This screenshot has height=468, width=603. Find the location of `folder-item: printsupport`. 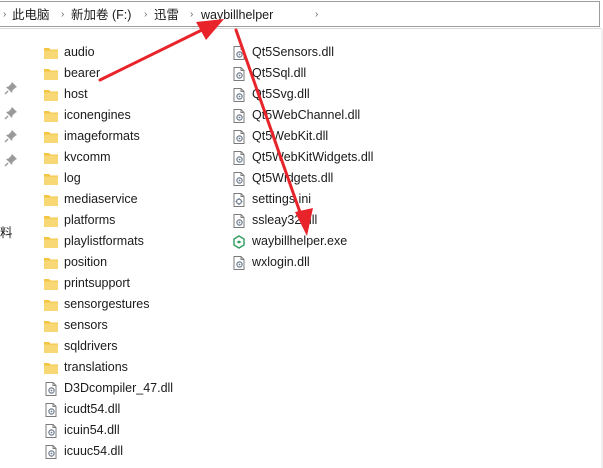

folder-item: printsupport is located at coordinates (86, 283).